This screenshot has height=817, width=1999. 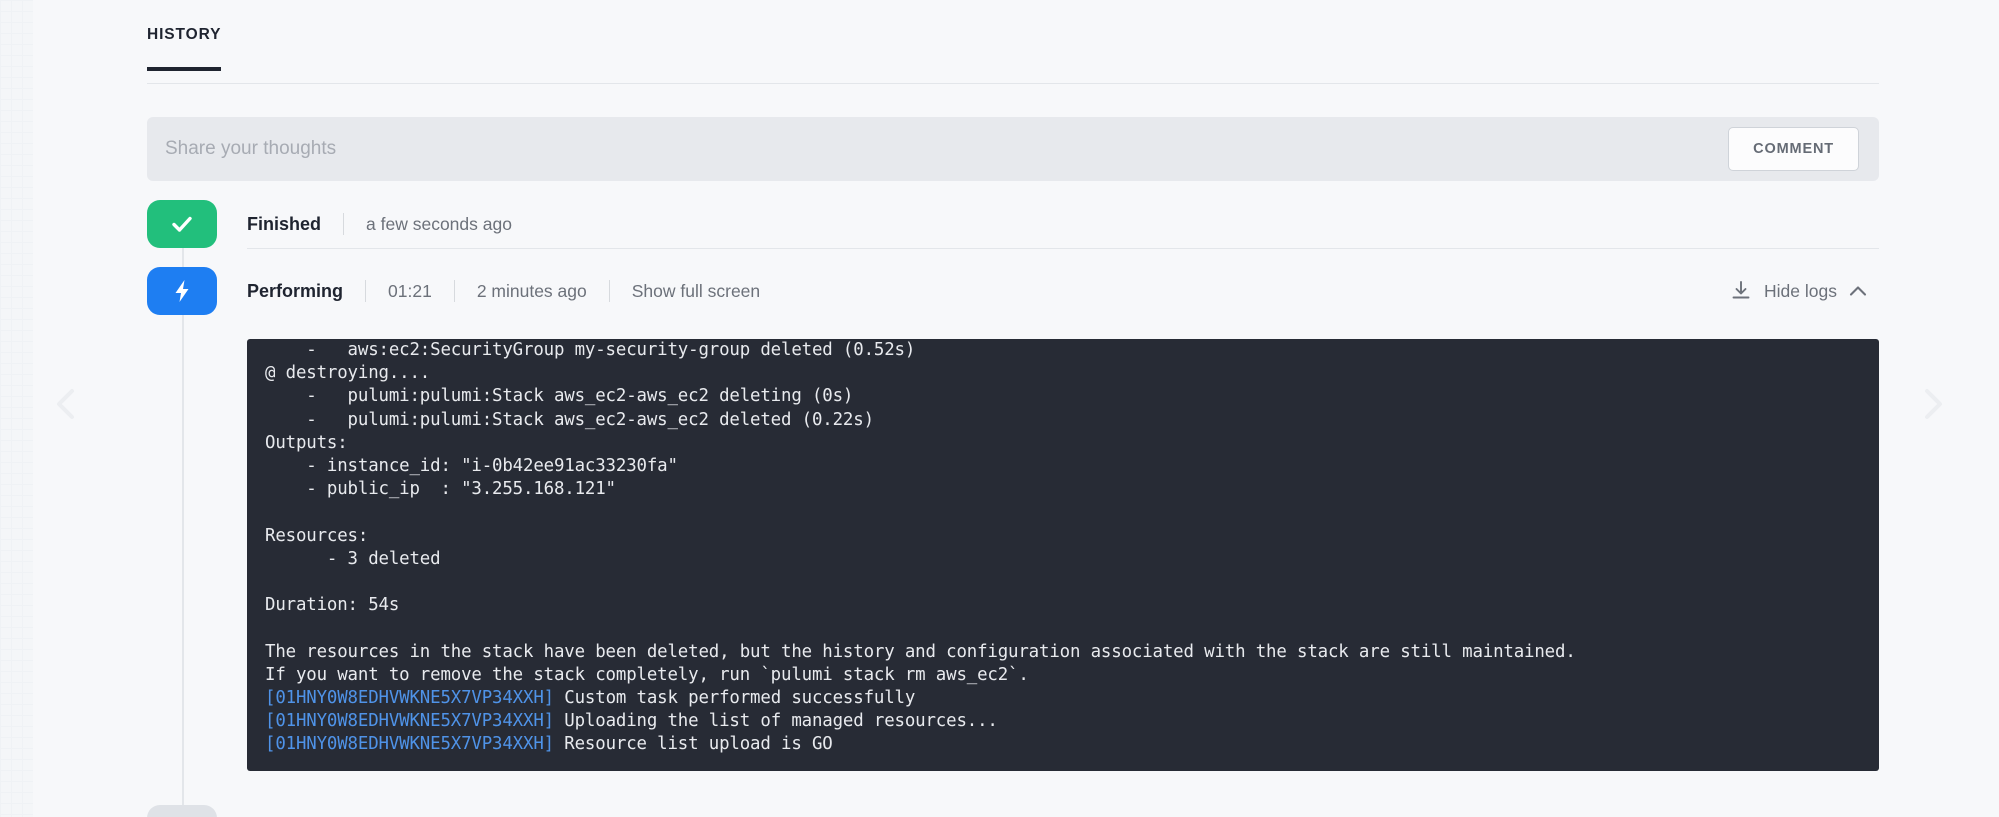 What do you see at coordinates (1063, 536) in the screenshot?
I see `log-line: Resources:` at bounding box center [1063, 536].